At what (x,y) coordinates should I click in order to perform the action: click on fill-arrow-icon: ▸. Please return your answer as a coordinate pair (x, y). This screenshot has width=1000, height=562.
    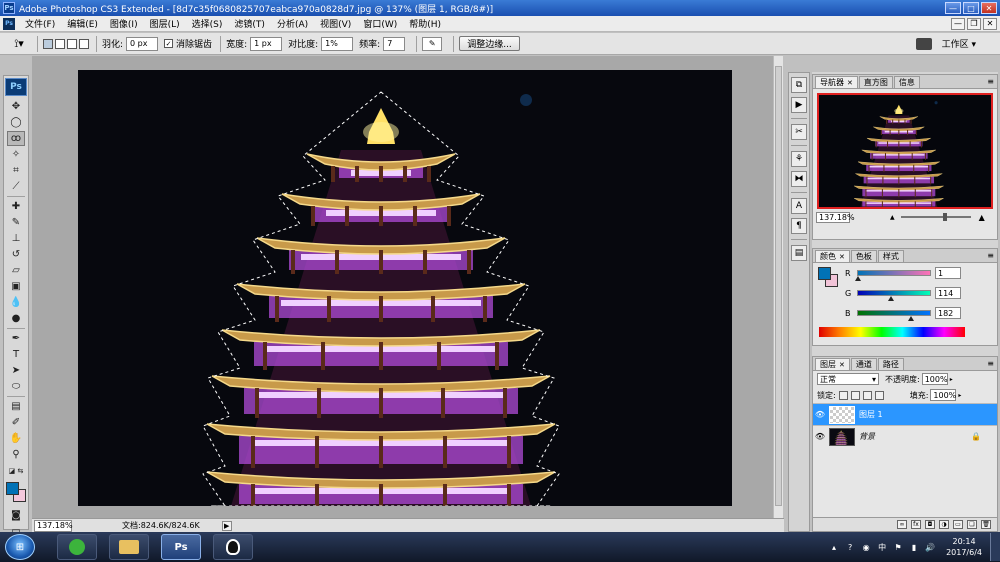
    Looking at the image, I should click on (959, 395).